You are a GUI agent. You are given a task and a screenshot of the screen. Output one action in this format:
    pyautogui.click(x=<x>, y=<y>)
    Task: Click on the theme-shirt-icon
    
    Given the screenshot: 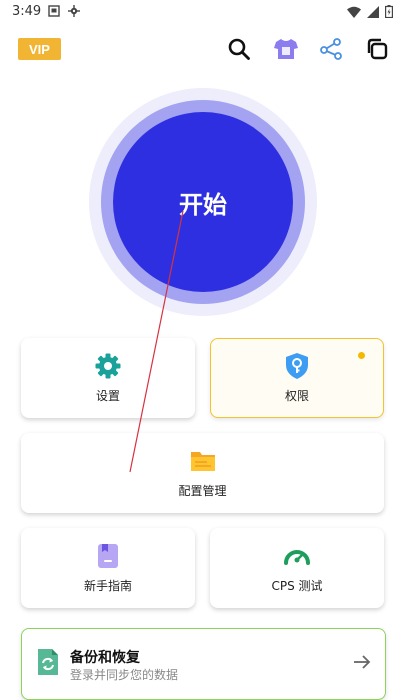 What is the action you would take?
    pyautogui.click(x=286, y=49)
    